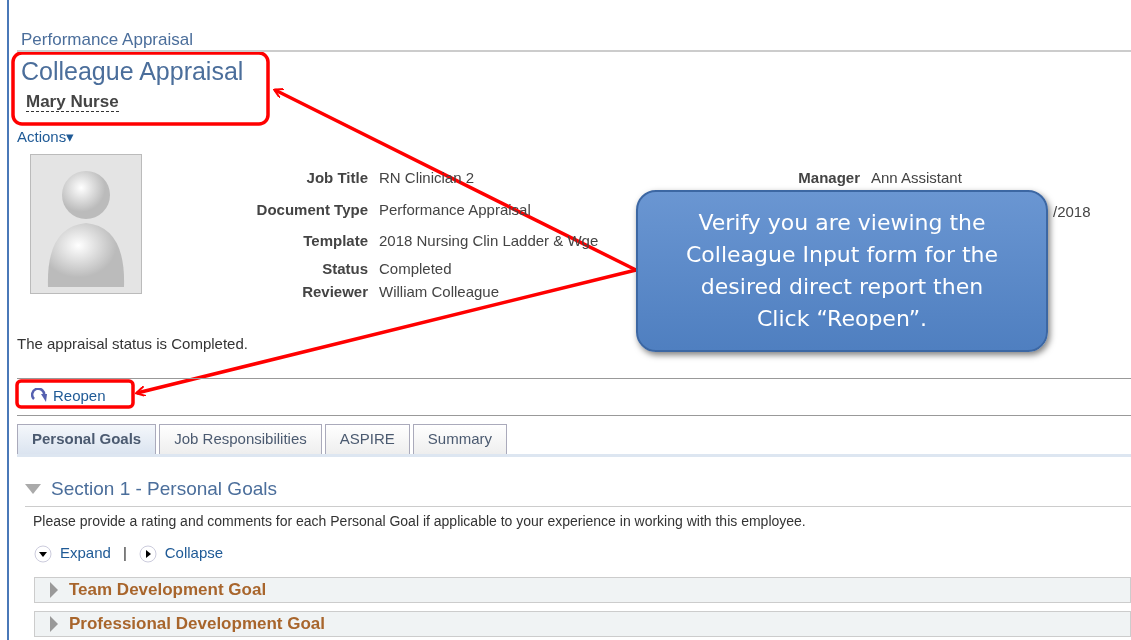 The image size is (1131, 640). What do you see at coordinates (842, 271) in the screenshot?
I see `callout-box: Verify you are viewing the Colleague Input form for the desired direct report then Click “Reopen”.` at bounding box center [842, 271].